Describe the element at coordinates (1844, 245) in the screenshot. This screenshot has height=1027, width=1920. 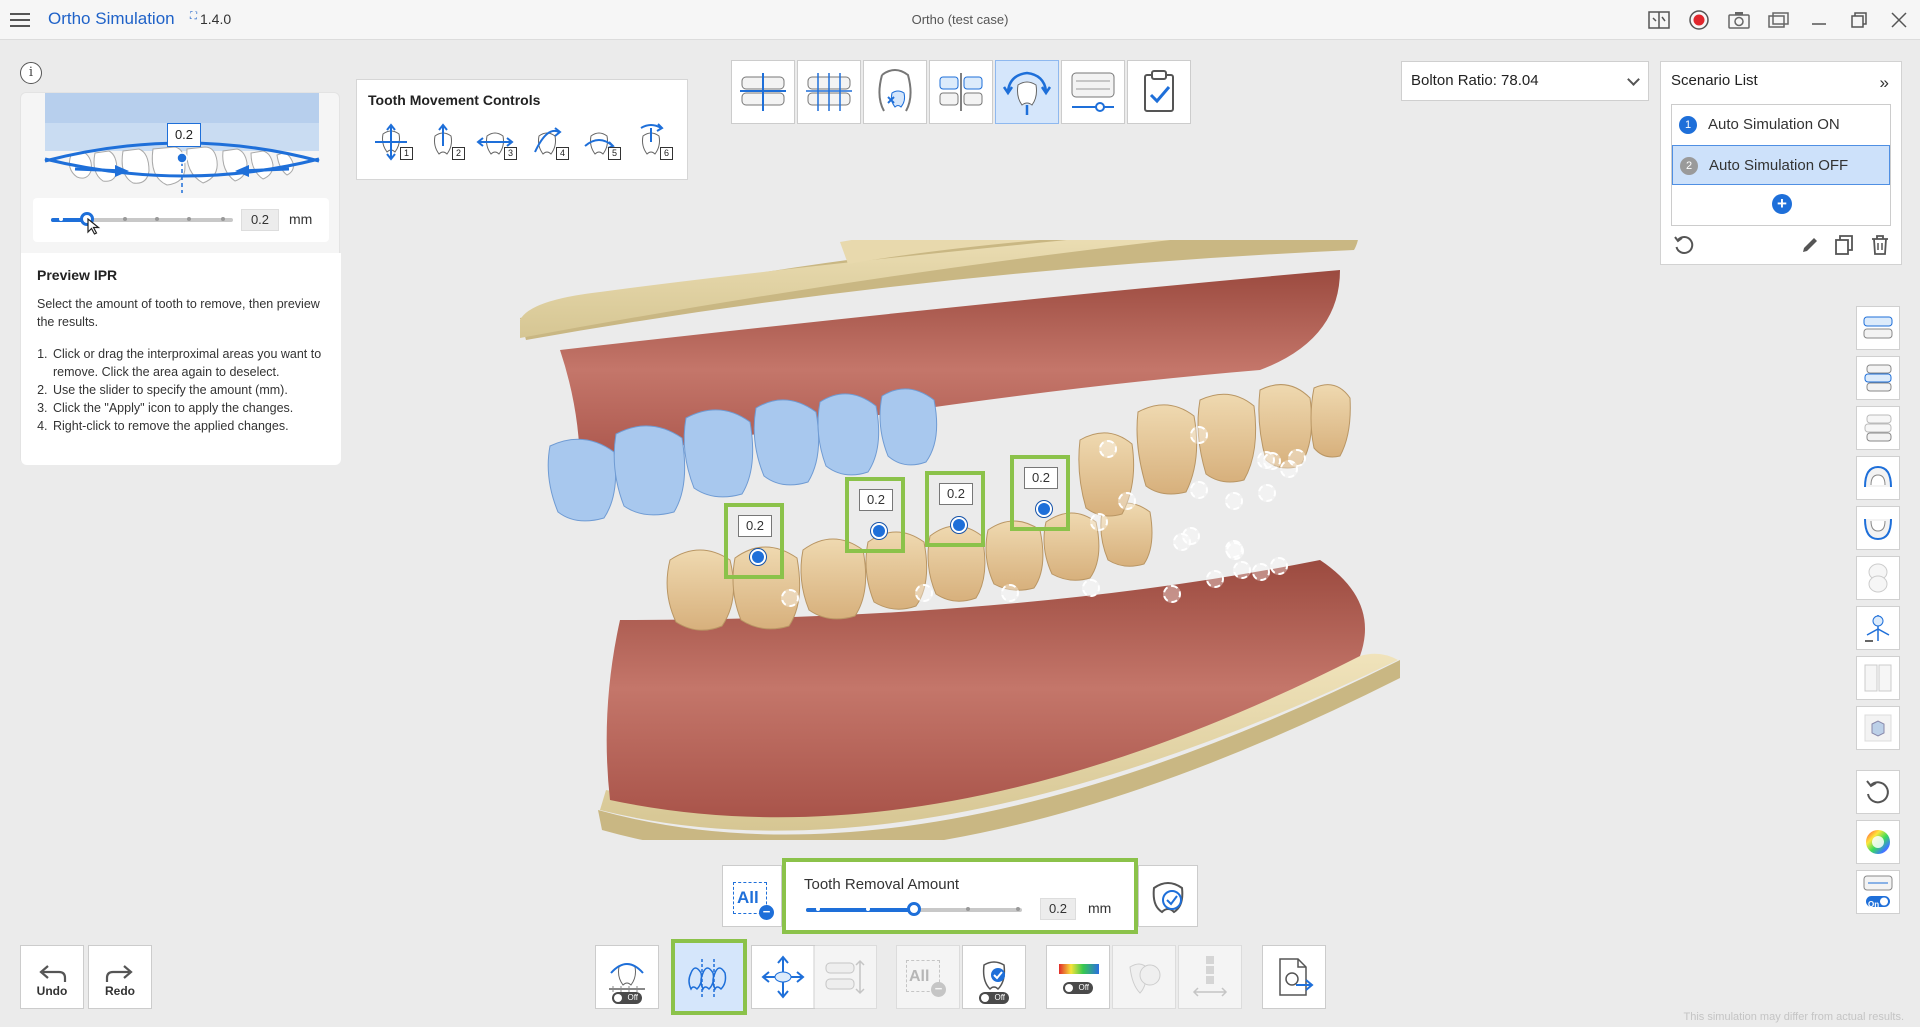
I see `copy-icon` at that location.